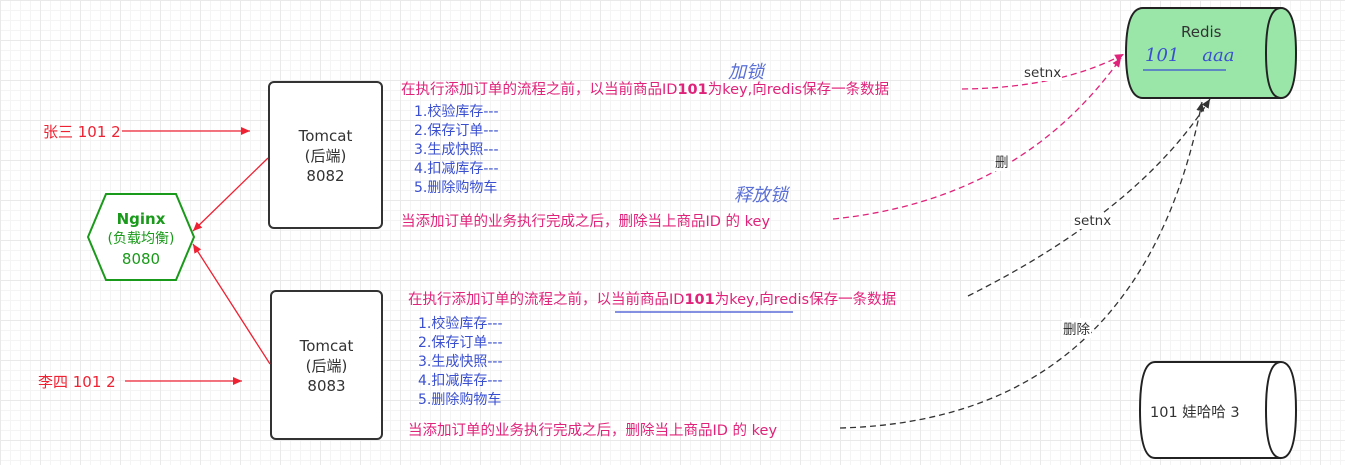 Image resolution: width=1345 pixels, height=465 pixels. I want to click on flow2-step: 2.保存订单---, so click(460, 343).